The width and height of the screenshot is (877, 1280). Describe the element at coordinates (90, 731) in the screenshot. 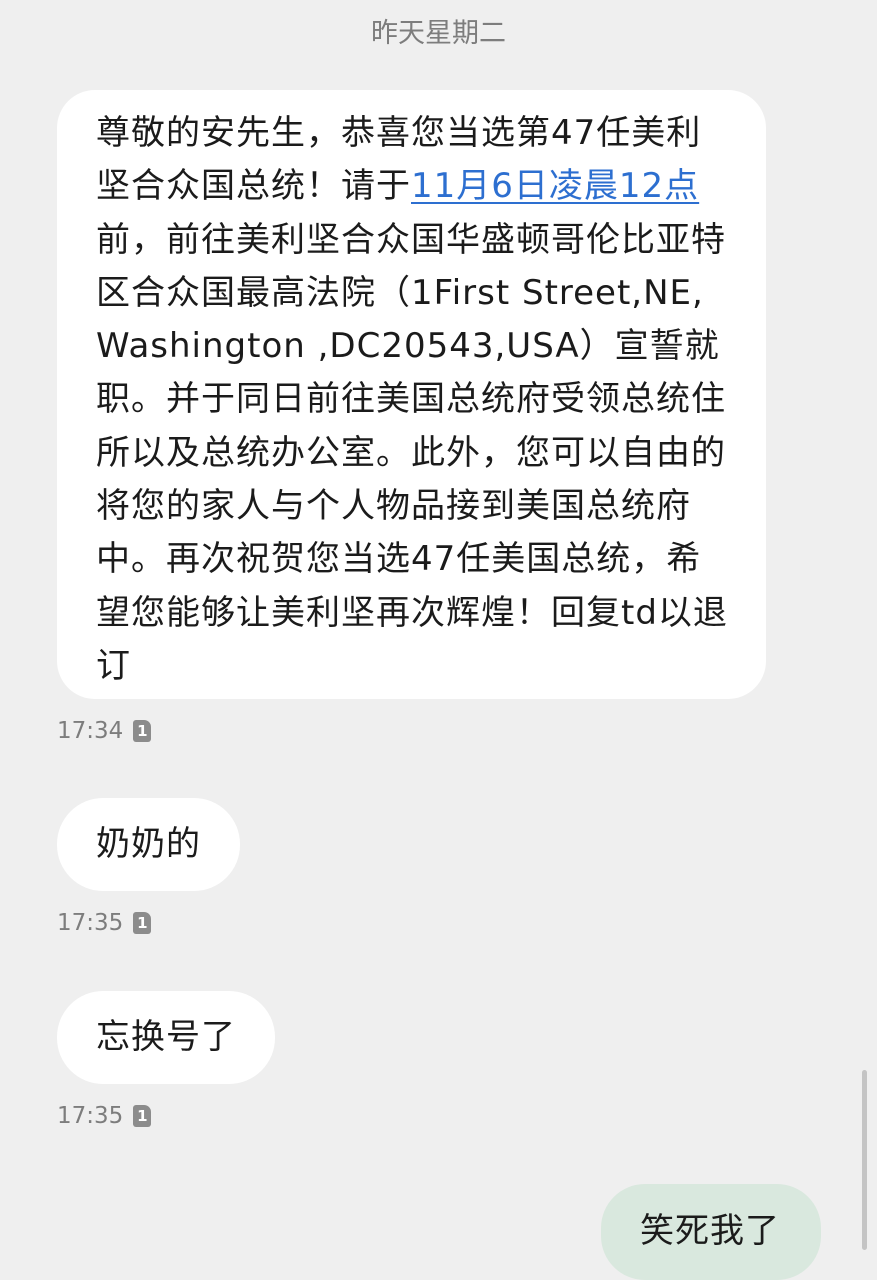

I see `message-time: 17:34` at that location.